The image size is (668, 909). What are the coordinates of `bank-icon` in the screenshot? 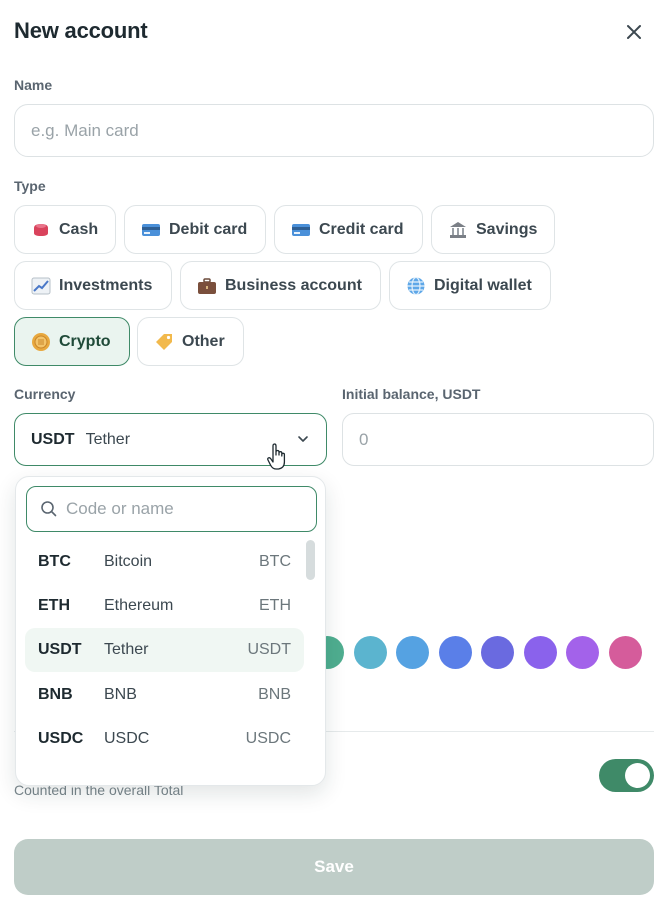 It's located at (458, 230).